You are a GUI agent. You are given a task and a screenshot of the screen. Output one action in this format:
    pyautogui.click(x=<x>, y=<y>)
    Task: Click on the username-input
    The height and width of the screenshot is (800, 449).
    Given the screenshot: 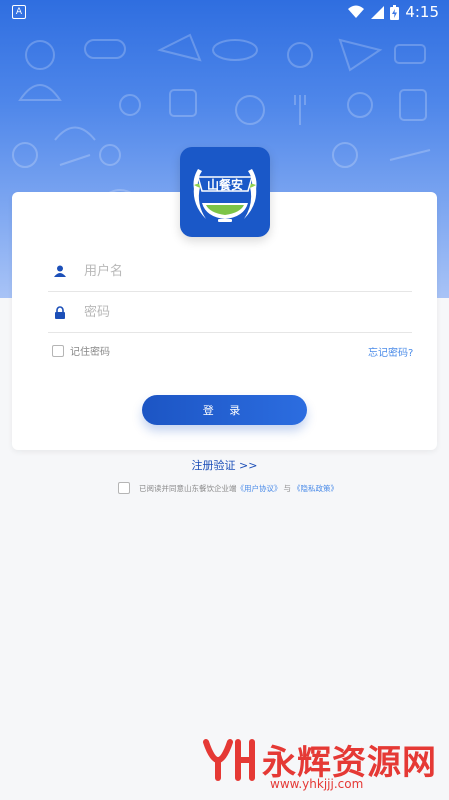 What is the action you would take?
    pyautogui.click(x=234, y=271)
    